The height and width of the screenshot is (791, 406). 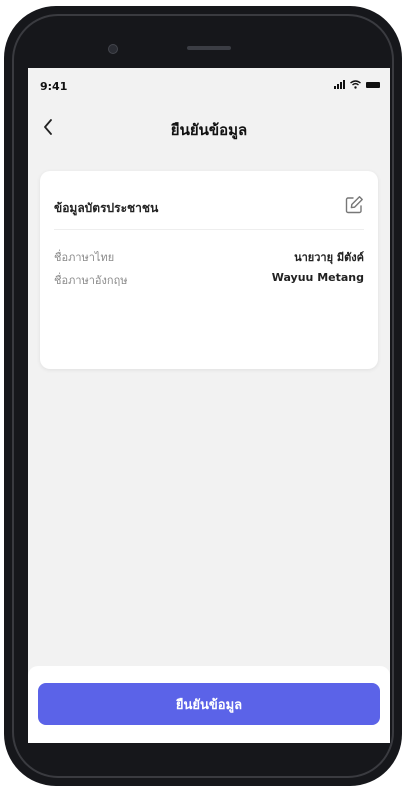 I want to click on bottom-action-bar: ยืนยันข้อมูล, so click(x=209, y=704).